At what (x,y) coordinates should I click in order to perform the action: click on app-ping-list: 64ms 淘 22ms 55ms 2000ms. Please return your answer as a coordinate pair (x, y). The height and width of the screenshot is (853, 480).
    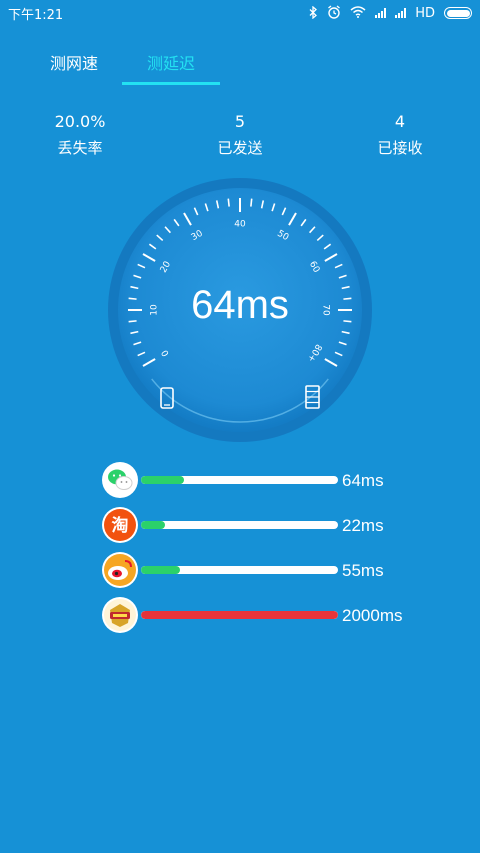
    Looking at the image, I should click on (270, 550).